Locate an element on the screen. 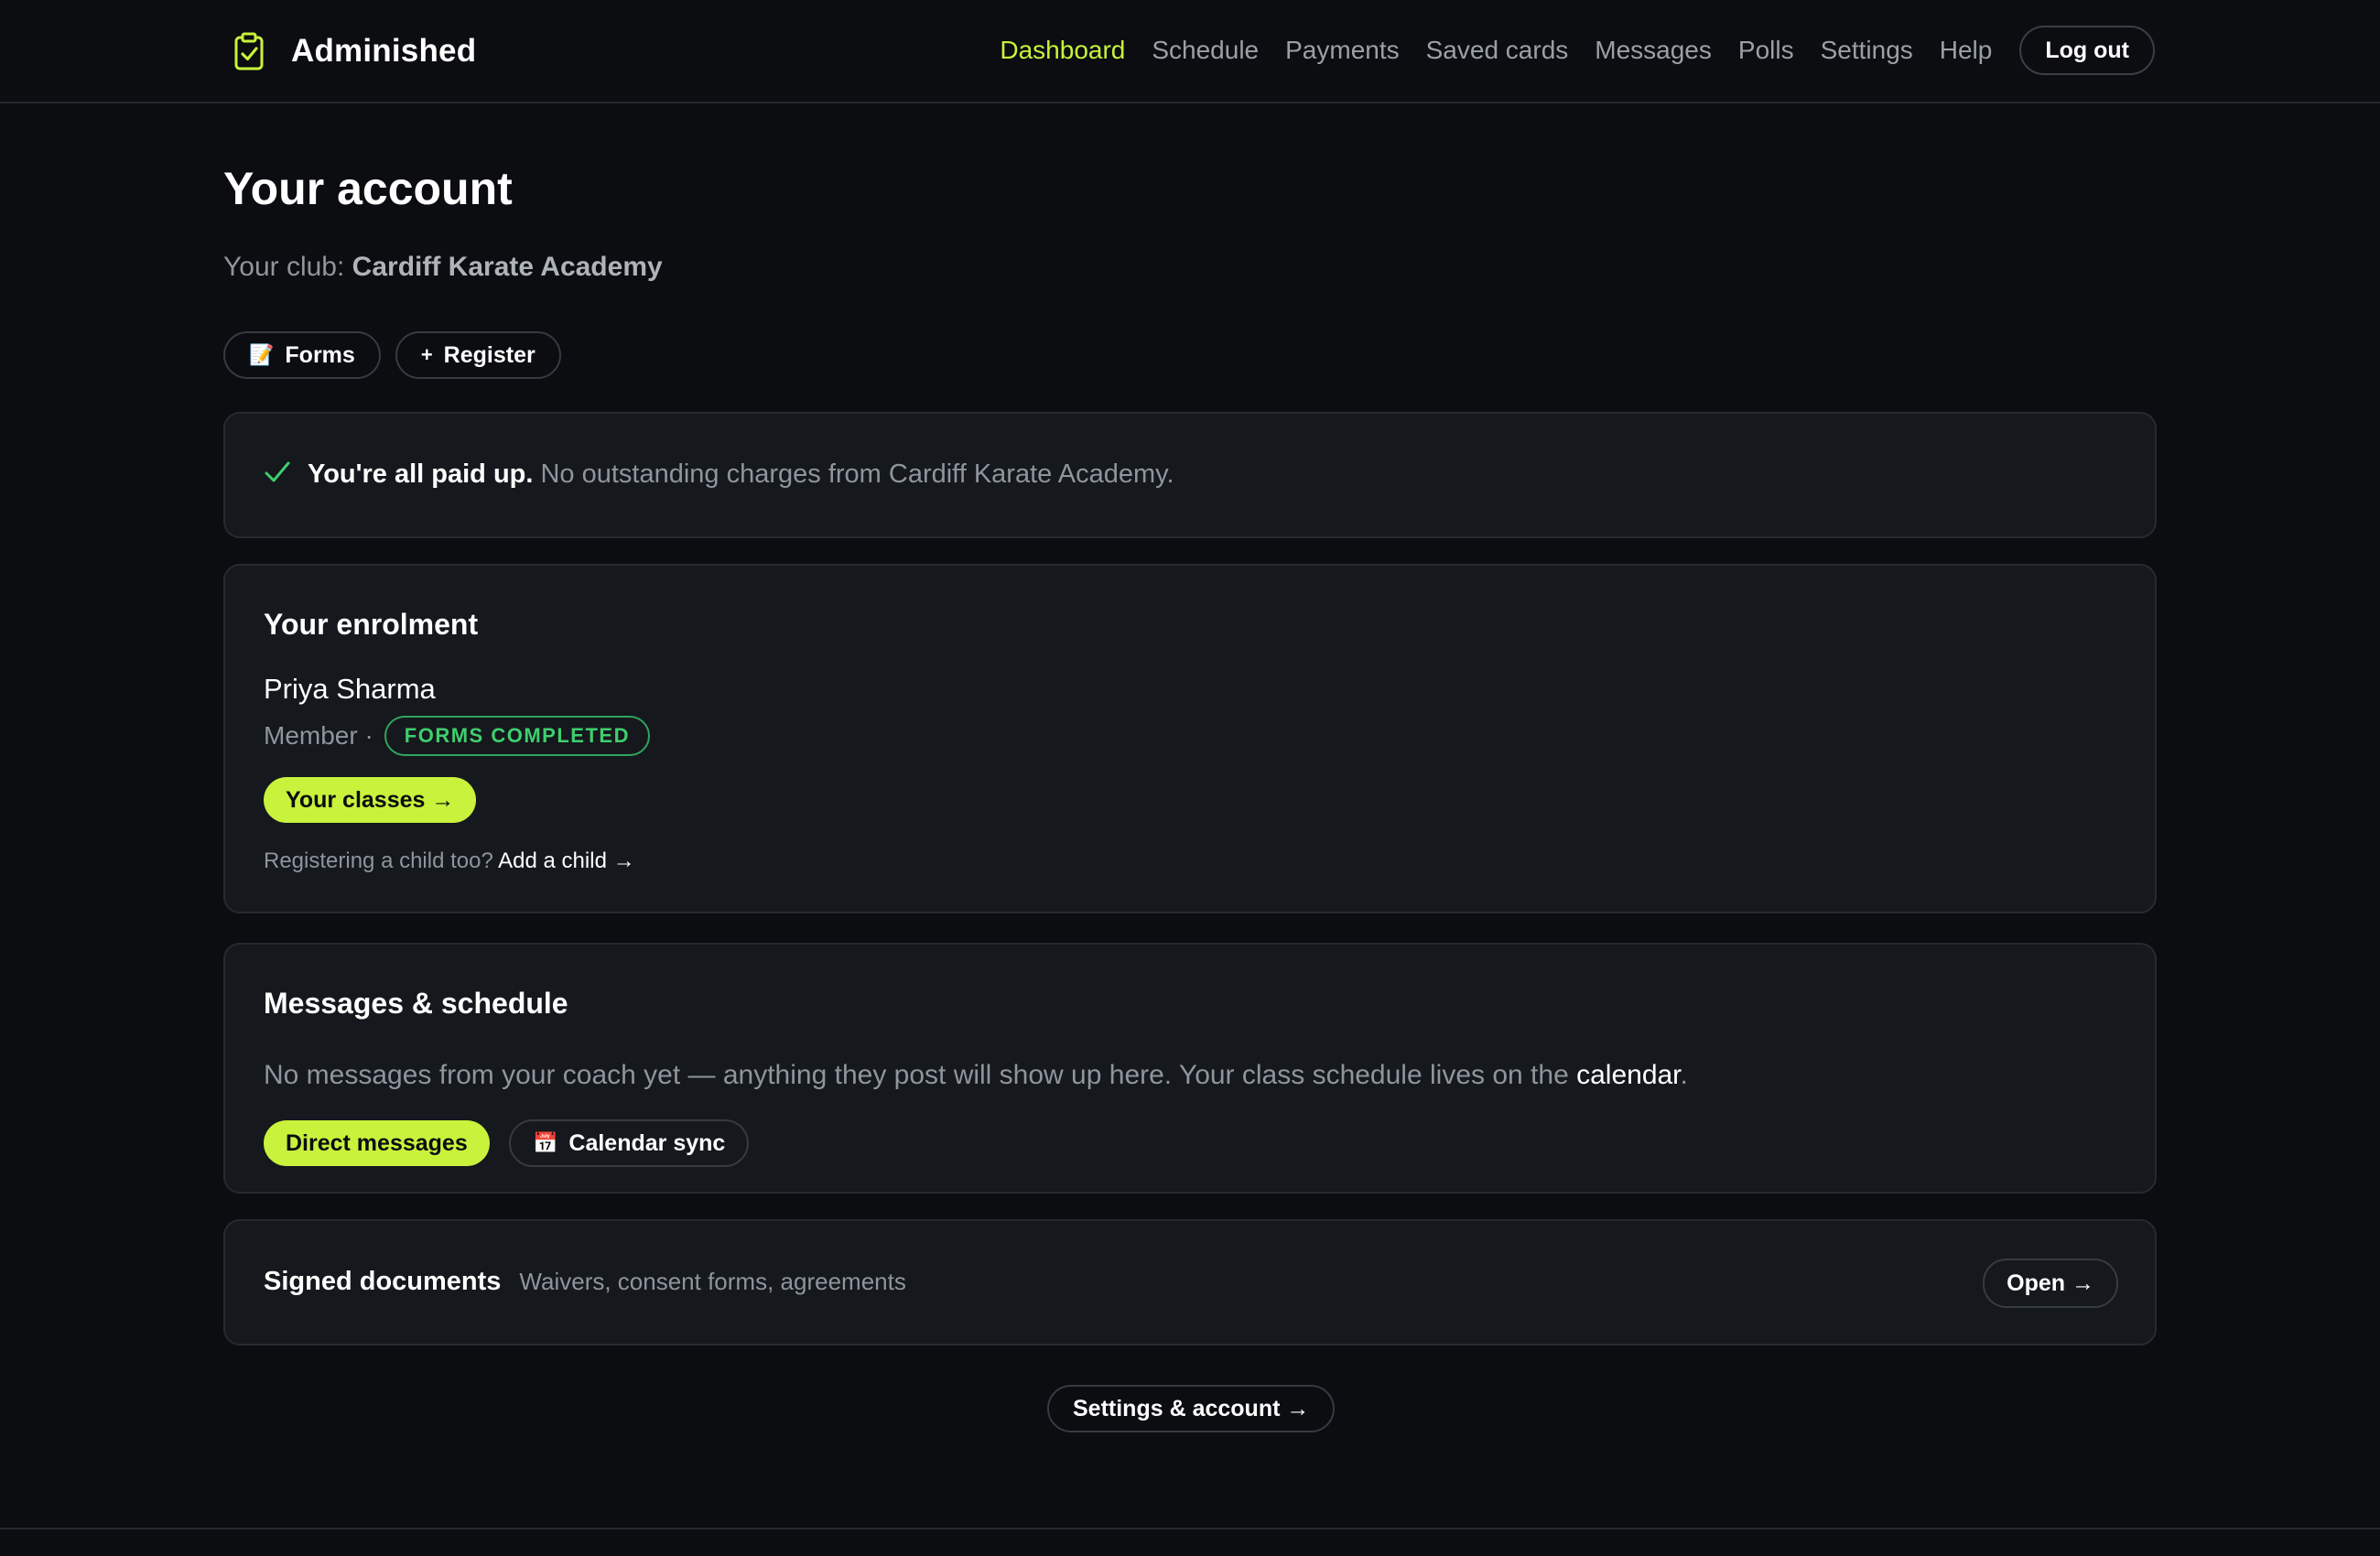 This screenshot has height=1556, width=2380. status-badge: FORMS COMPLETED is located at coordinates (517, 736).